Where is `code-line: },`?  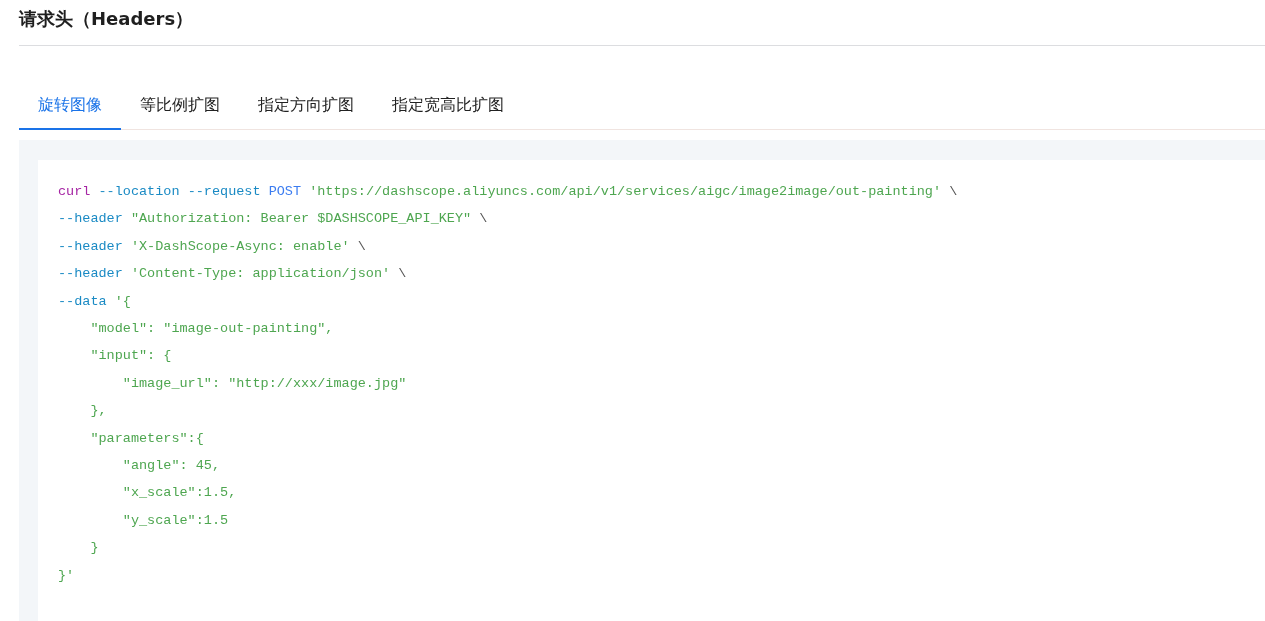
code-line: }, is located at coordinates (98, 411).